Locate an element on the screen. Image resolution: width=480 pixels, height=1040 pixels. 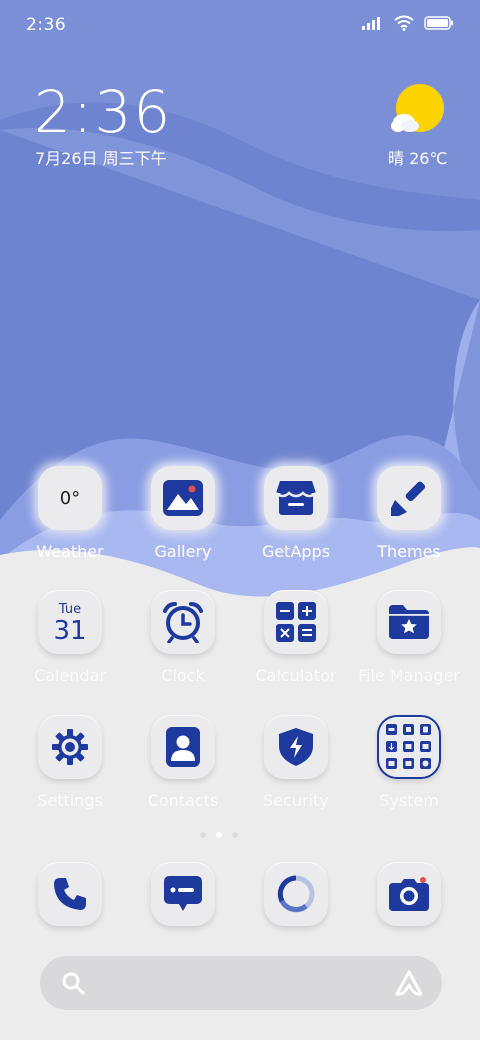
folder-star-icon is located at coordinates (409, 622).